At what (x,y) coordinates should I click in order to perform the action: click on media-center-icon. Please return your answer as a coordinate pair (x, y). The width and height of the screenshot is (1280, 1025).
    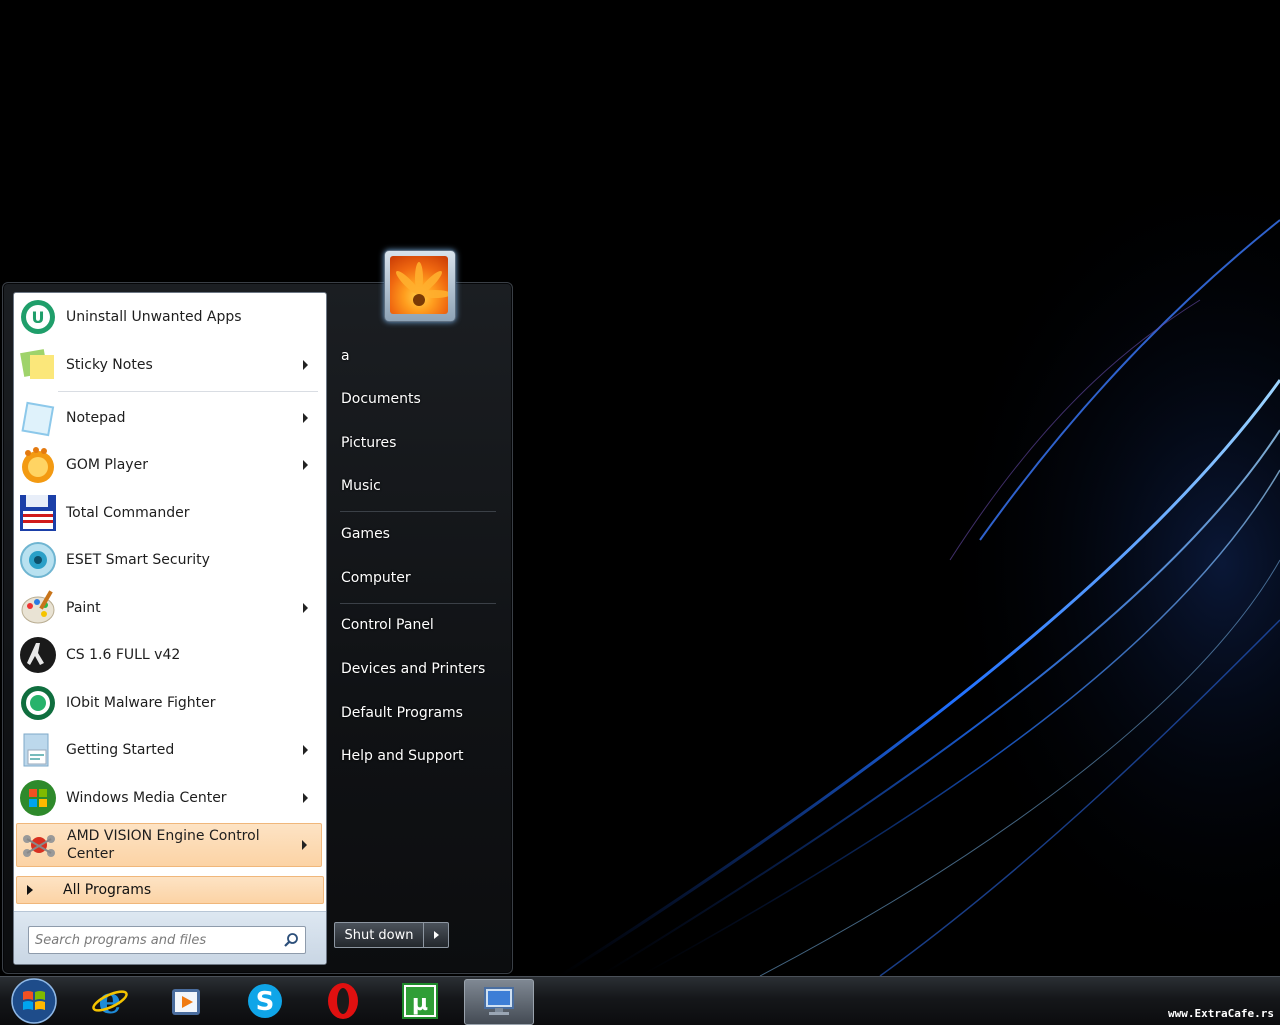
    Looking at the image, I should click on (38, 798).